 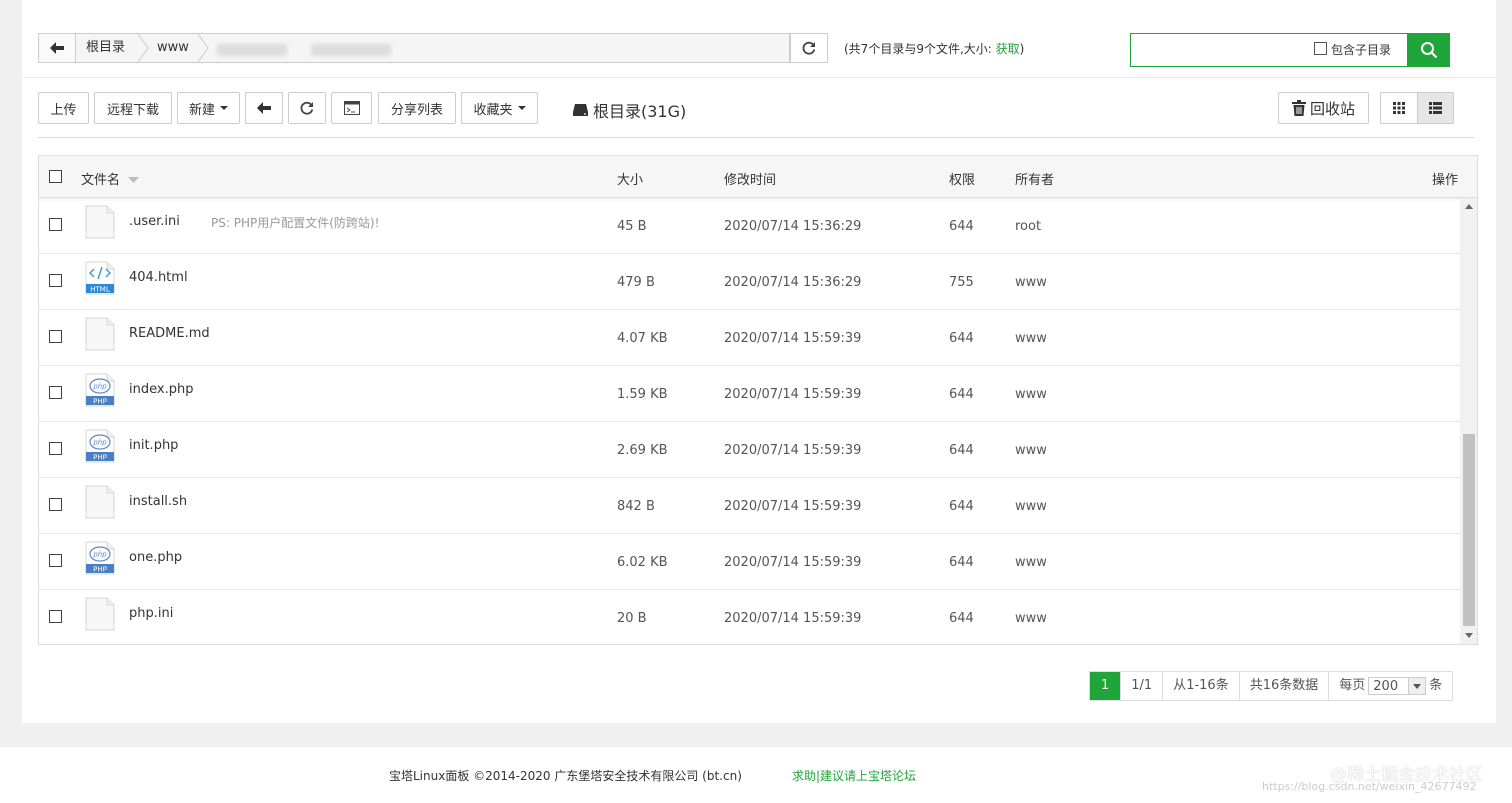 I want to click on recycle-bin-button: 回收站, so click(x=1323, y=108).